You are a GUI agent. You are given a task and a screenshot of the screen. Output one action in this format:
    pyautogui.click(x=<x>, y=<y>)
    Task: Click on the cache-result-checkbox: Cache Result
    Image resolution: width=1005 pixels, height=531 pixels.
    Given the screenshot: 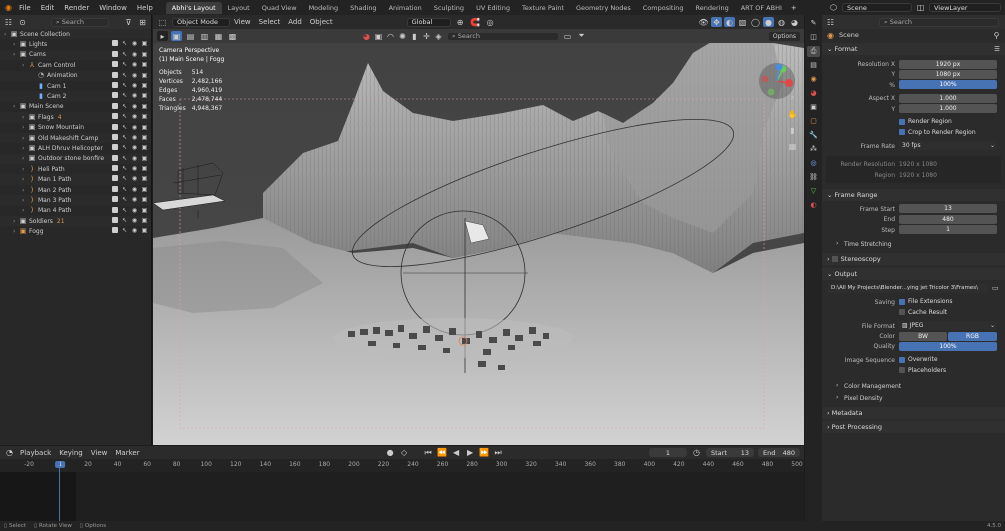 What is the action you would take?
    pyautogui.click(x=923, y=312)
    